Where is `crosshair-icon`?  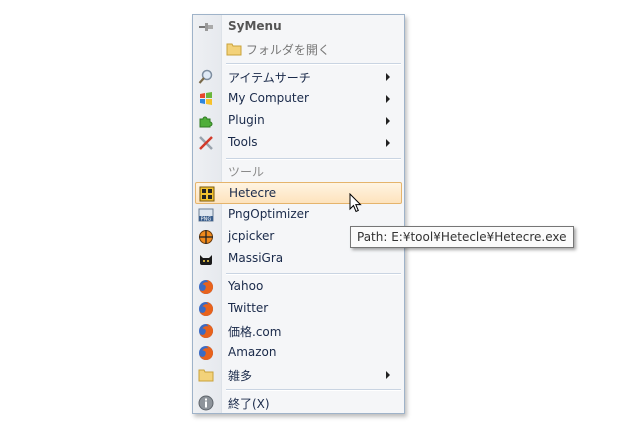 crosshair-icon is located at coordinates (206, 237).